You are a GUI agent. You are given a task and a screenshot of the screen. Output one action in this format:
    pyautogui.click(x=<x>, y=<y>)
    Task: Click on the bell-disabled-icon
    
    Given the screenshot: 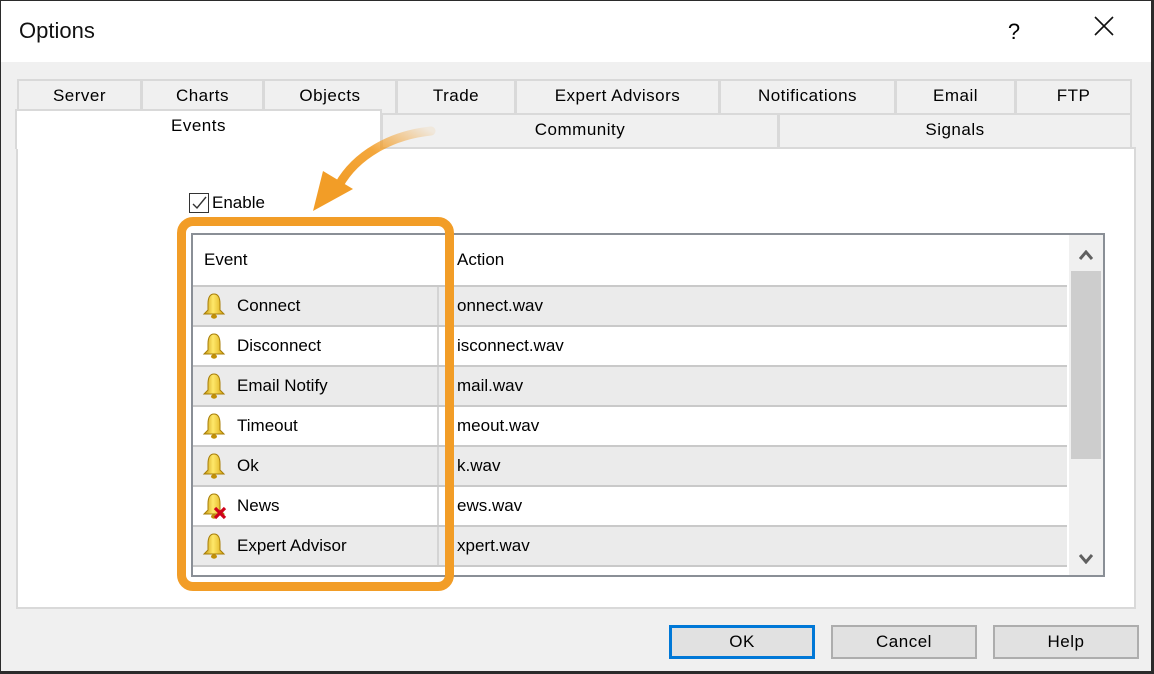 What is the action you would take?
    pyautogui.click(x=214, y=506)
    